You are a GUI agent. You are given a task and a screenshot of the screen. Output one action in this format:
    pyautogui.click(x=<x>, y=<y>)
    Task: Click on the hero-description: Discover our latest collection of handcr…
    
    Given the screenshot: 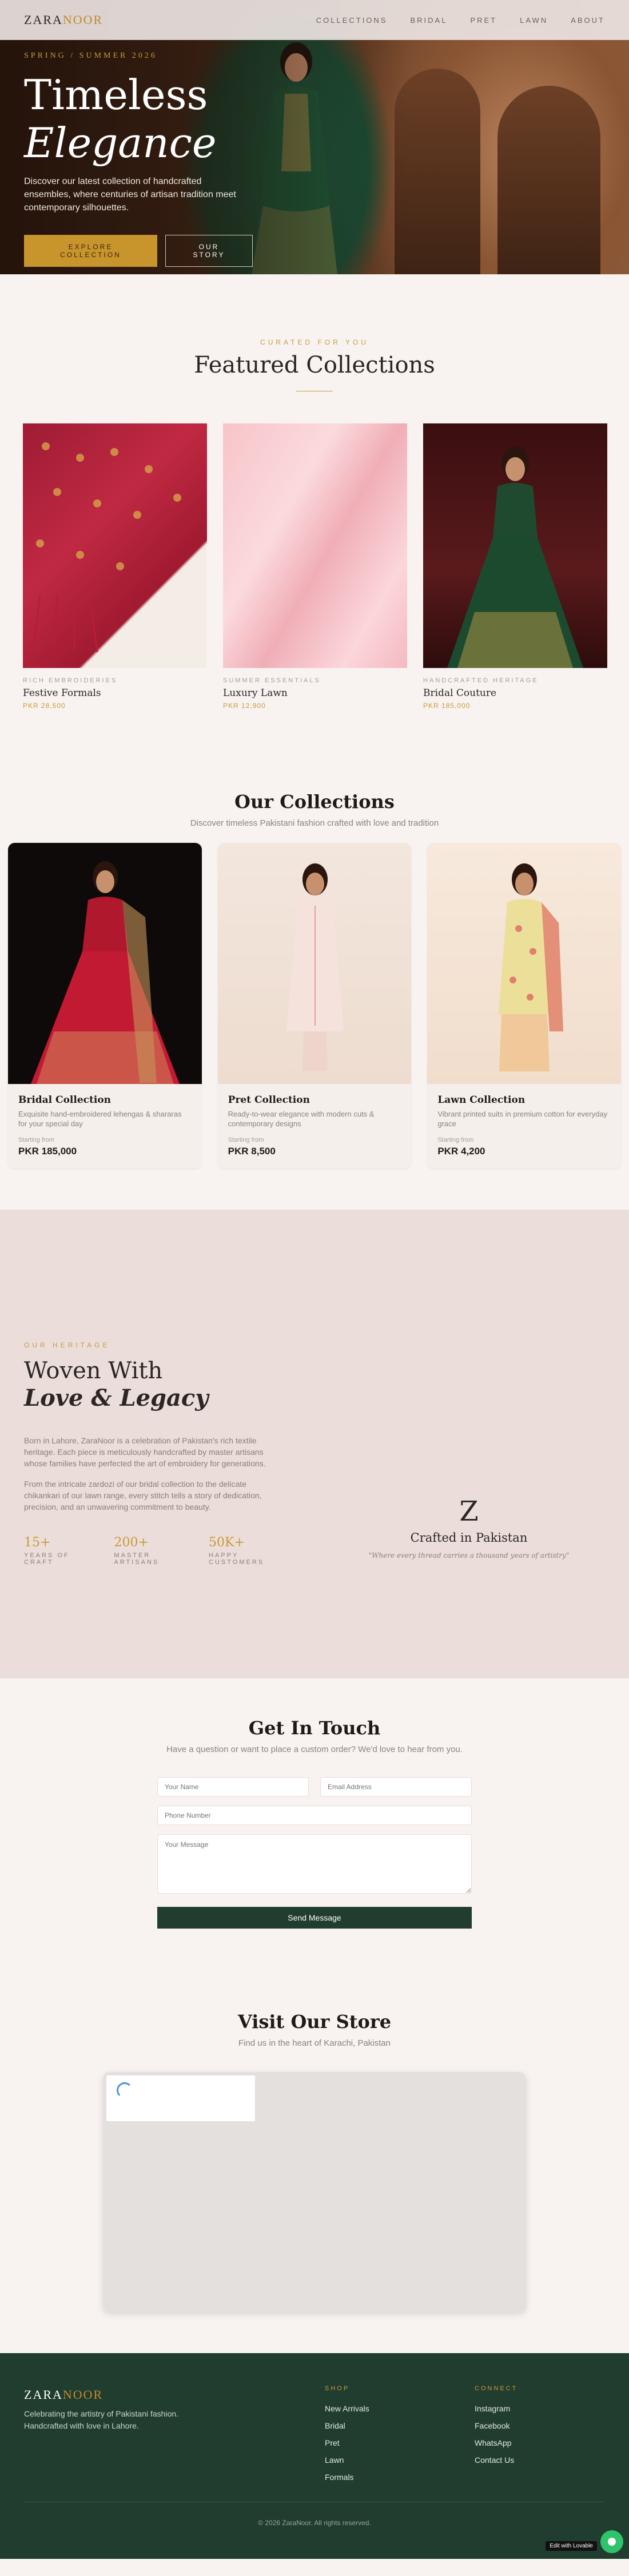 What is the action you would take?
    pyautogui.click(x=130, y=195)
    